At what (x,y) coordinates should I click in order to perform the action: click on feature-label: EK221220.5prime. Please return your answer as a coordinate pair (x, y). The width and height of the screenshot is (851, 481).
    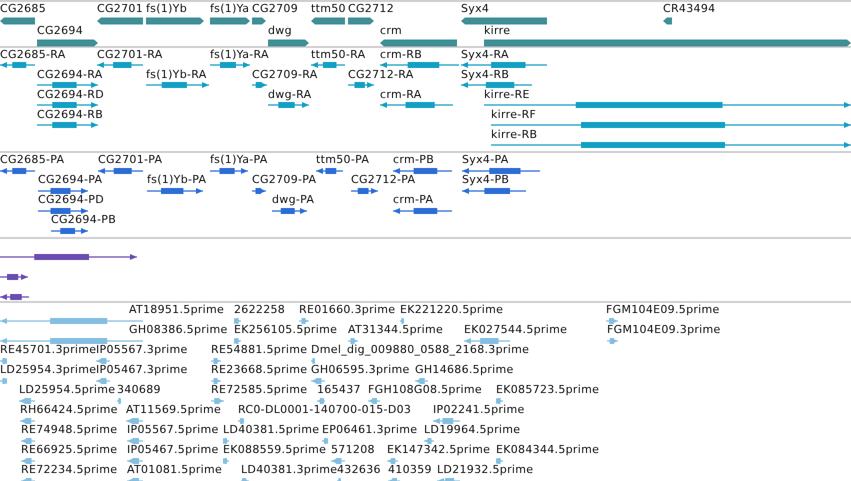
    Looking at the image, I should click on (452, 310).